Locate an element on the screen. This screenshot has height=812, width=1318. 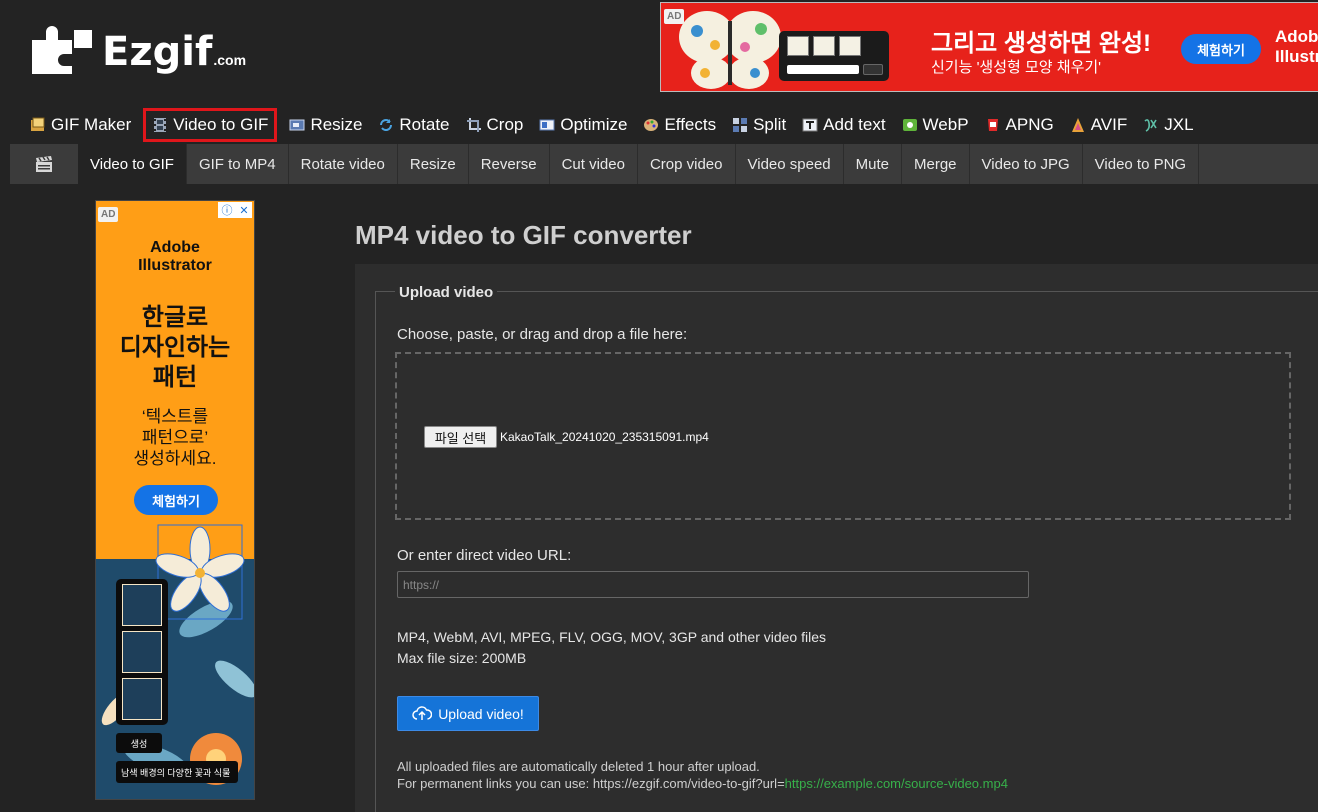
example-source-link: https://example.com/source-video.mp4 is located at coordinates (896, 783).